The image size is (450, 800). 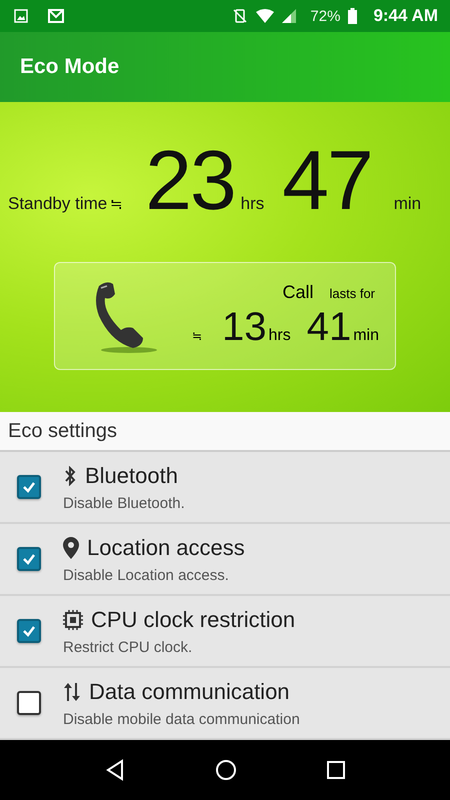 What do you see at coordinates (190, 180) in the screenshot?
I see `standby-hours: 23` at bounding box center [190, 180].